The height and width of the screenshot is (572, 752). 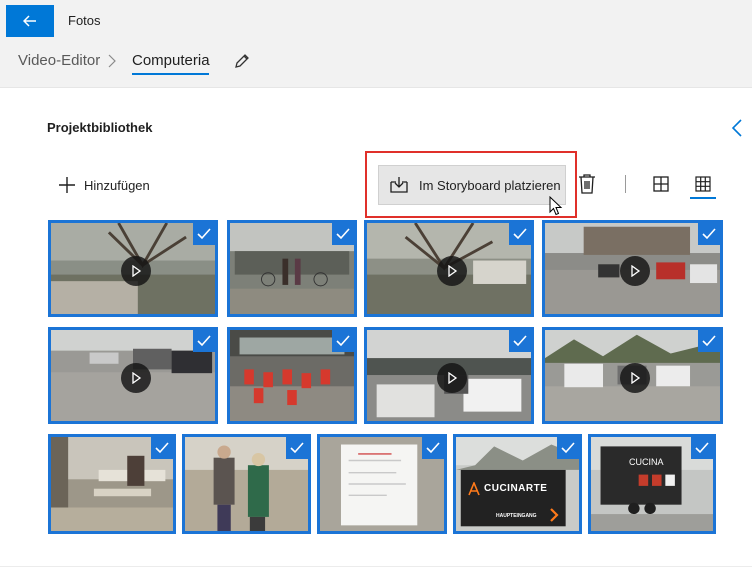 I want to click on back-arrow-icon, so click(x=29, y=21).